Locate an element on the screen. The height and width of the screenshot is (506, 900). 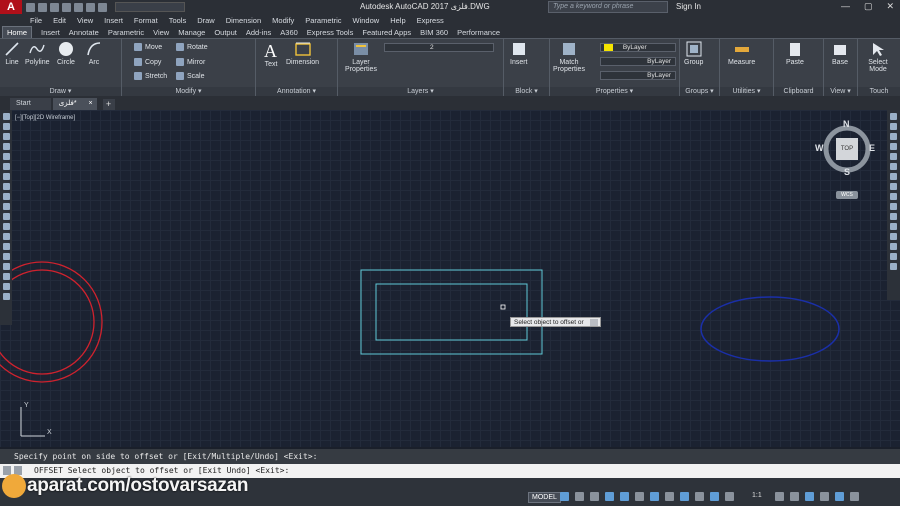
text-tool: A Text is located at coordinates (271, 54).